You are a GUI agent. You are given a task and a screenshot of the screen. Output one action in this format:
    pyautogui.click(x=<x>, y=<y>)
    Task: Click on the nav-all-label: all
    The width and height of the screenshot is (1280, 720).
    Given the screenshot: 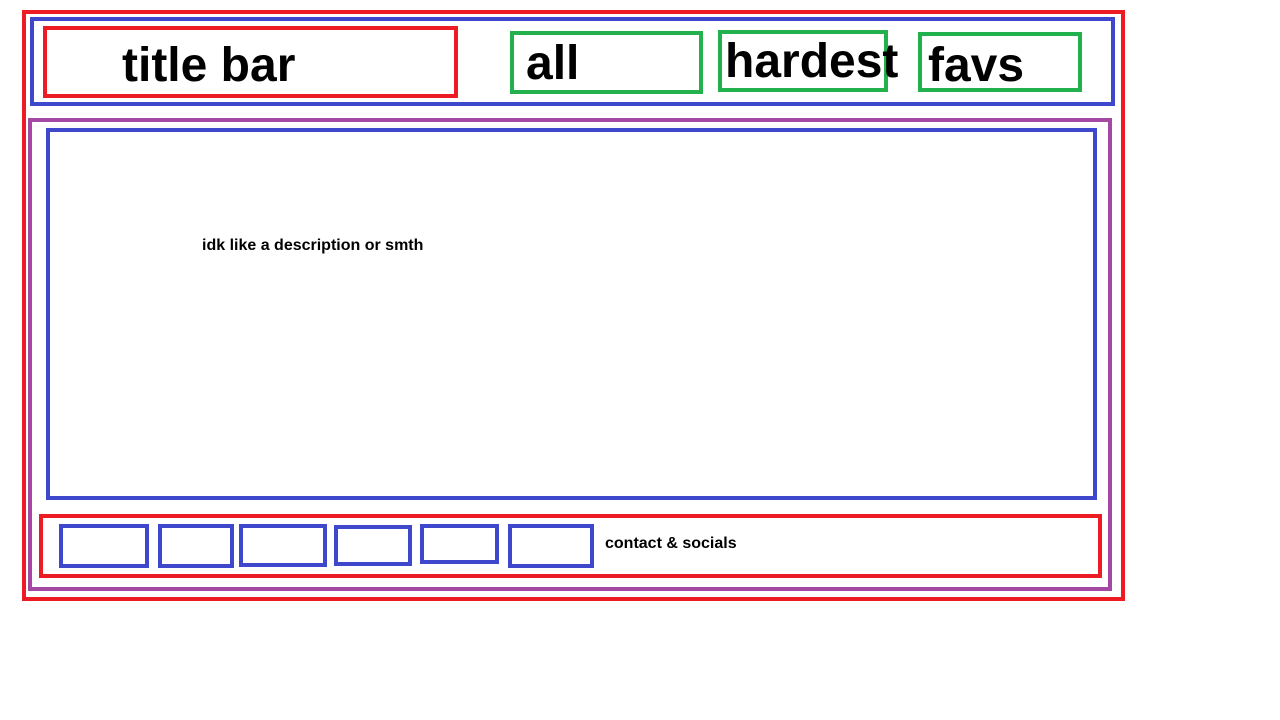 What is the action you would take?
    pyautogui.click(x=553, y=63)
    